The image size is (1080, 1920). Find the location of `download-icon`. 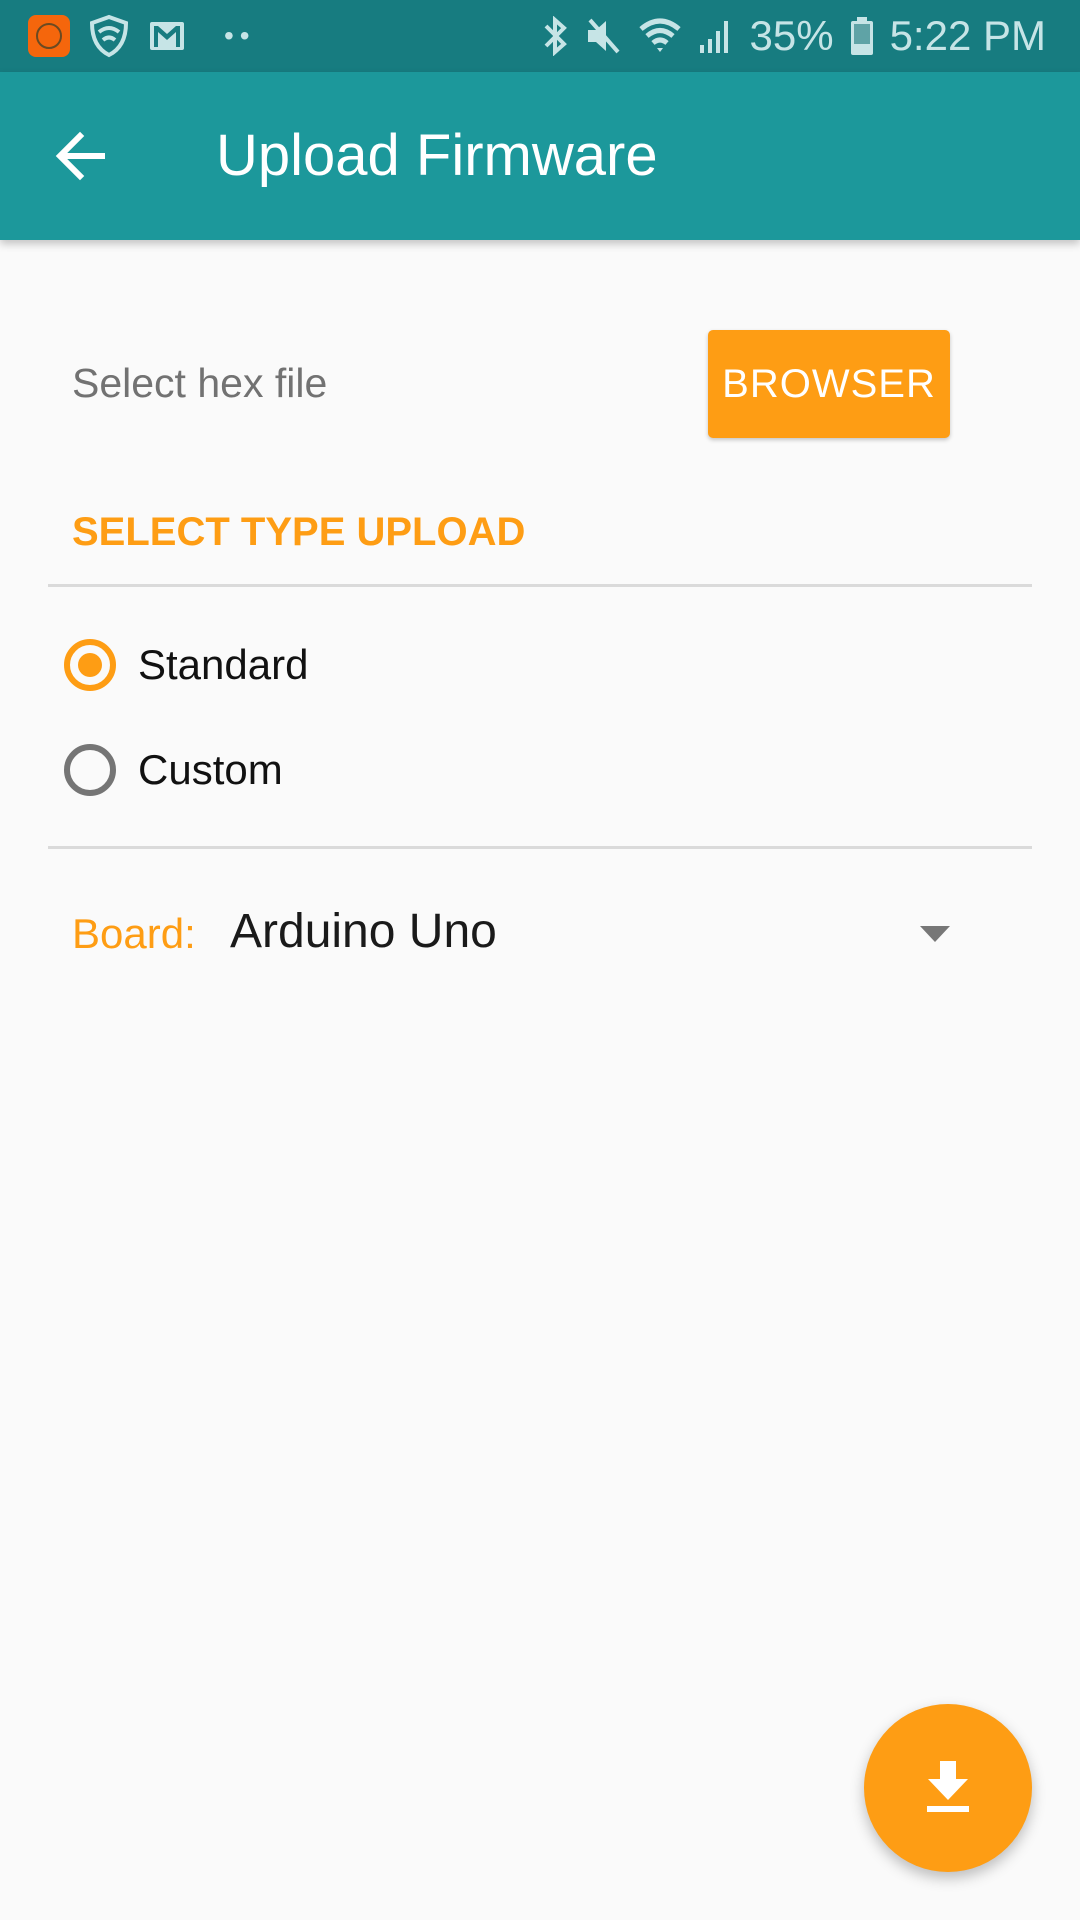

download-icon is located at coordinates (948, 1786).